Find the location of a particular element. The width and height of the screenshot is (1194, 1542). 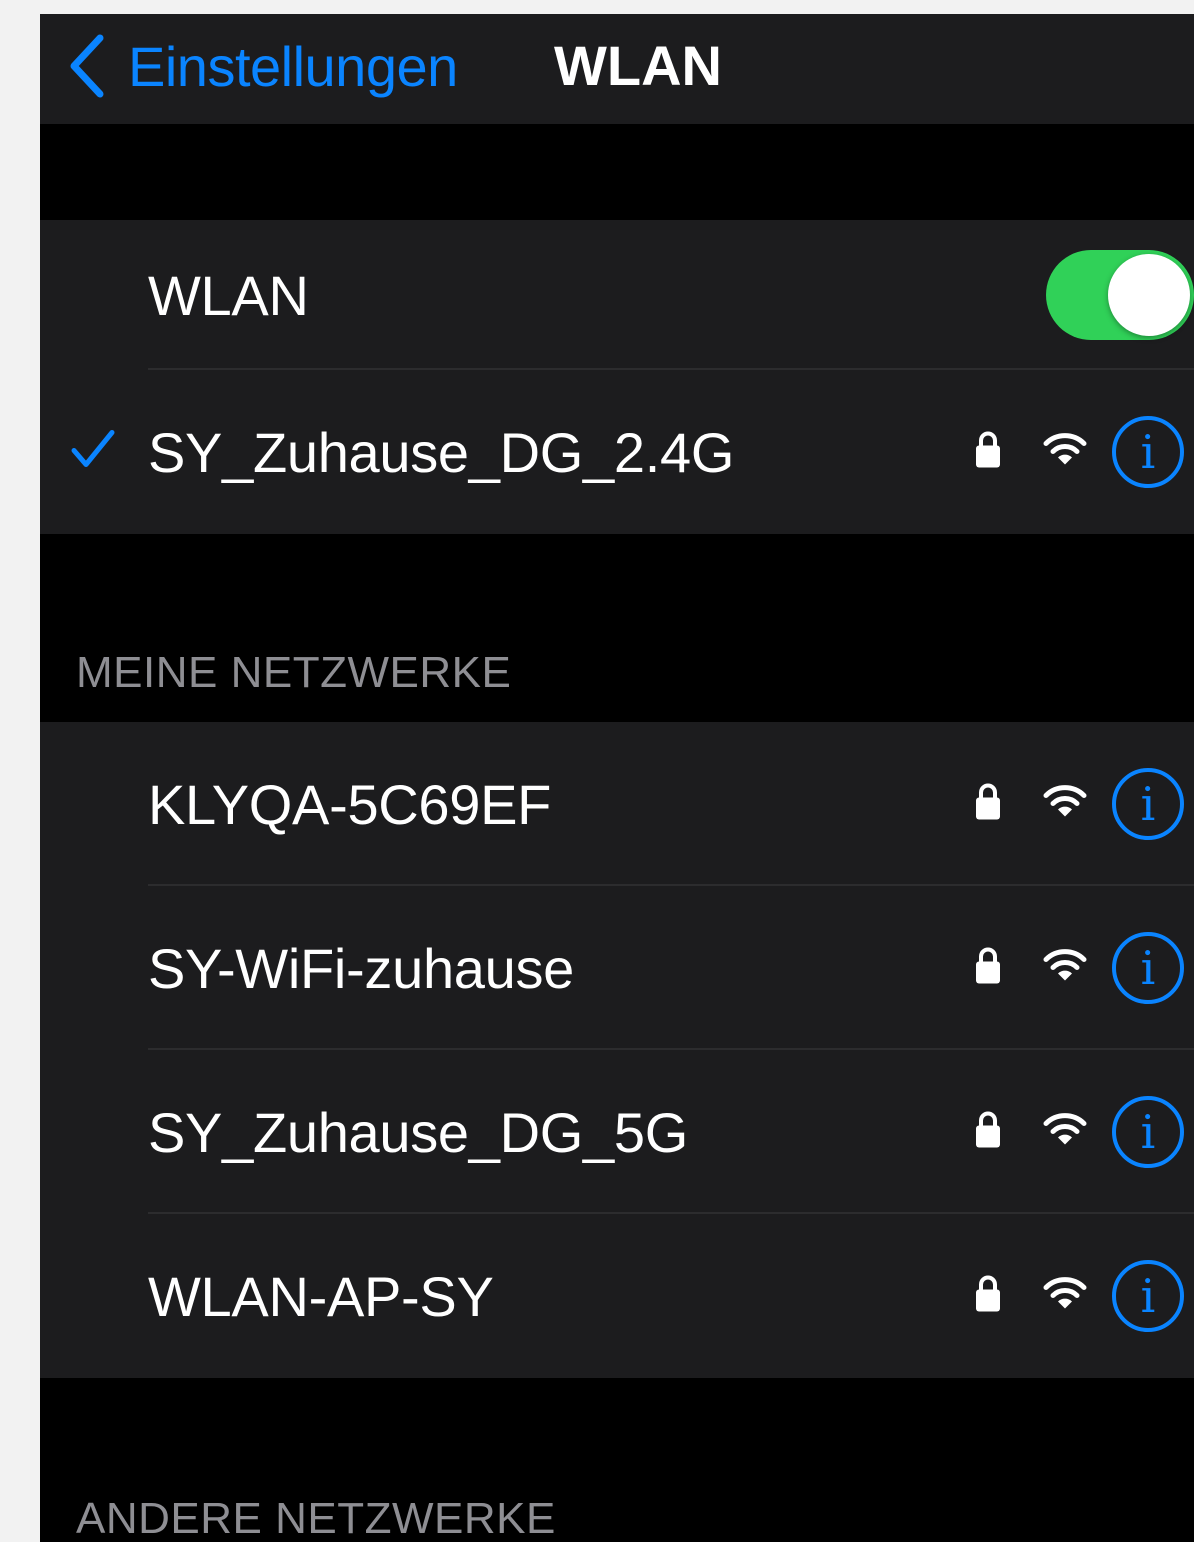

back-button-label: Einstellungen is located at coordinates (293, 66).